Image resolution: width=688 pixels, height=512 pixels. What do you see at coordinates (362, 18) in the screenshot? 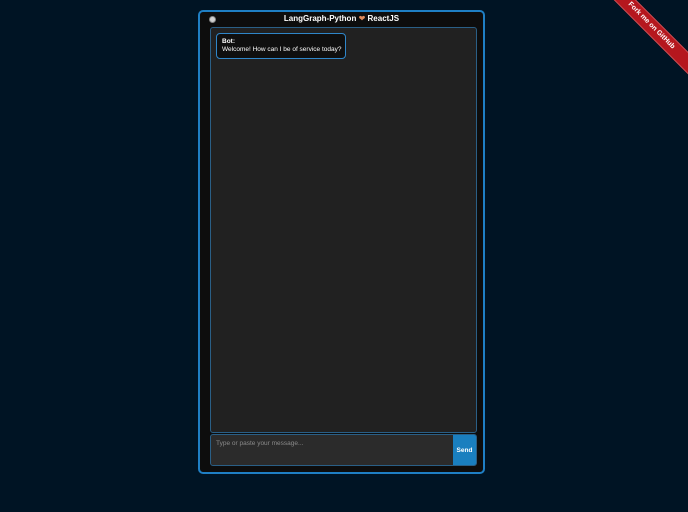
I see `heart-icon: ❤` at bounding box center [362, 18].